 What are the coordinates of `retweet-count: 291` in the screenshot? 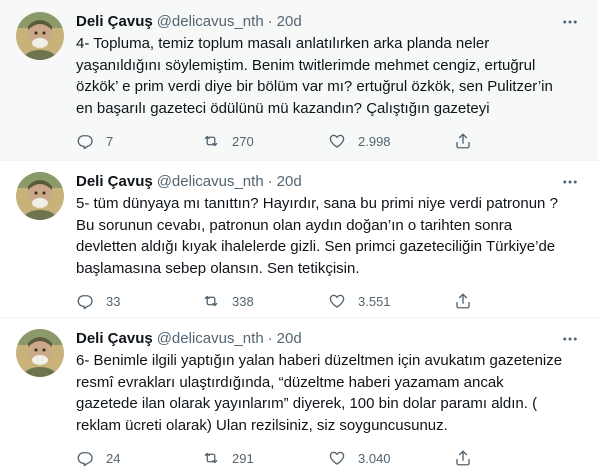 It's located at (243, 458).